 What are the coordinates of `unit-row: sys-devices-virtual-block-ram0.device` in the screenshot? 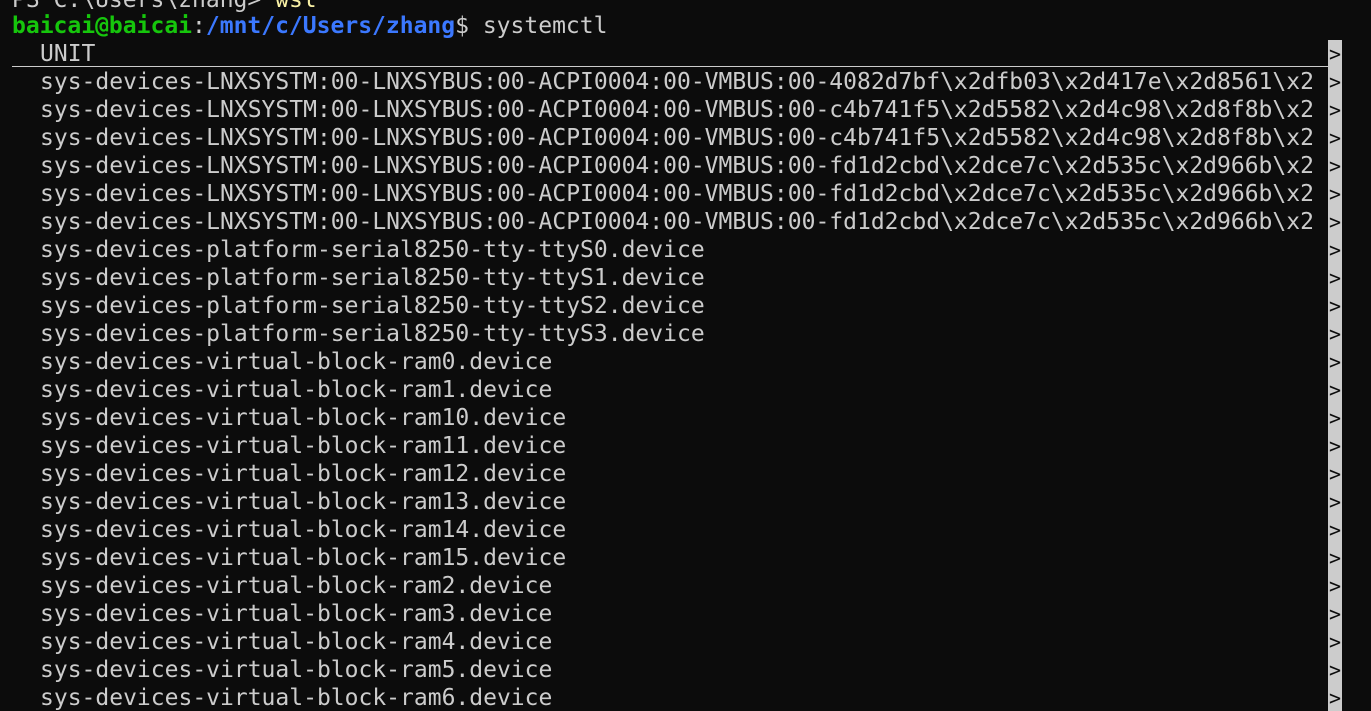 It's located at (670, 362).